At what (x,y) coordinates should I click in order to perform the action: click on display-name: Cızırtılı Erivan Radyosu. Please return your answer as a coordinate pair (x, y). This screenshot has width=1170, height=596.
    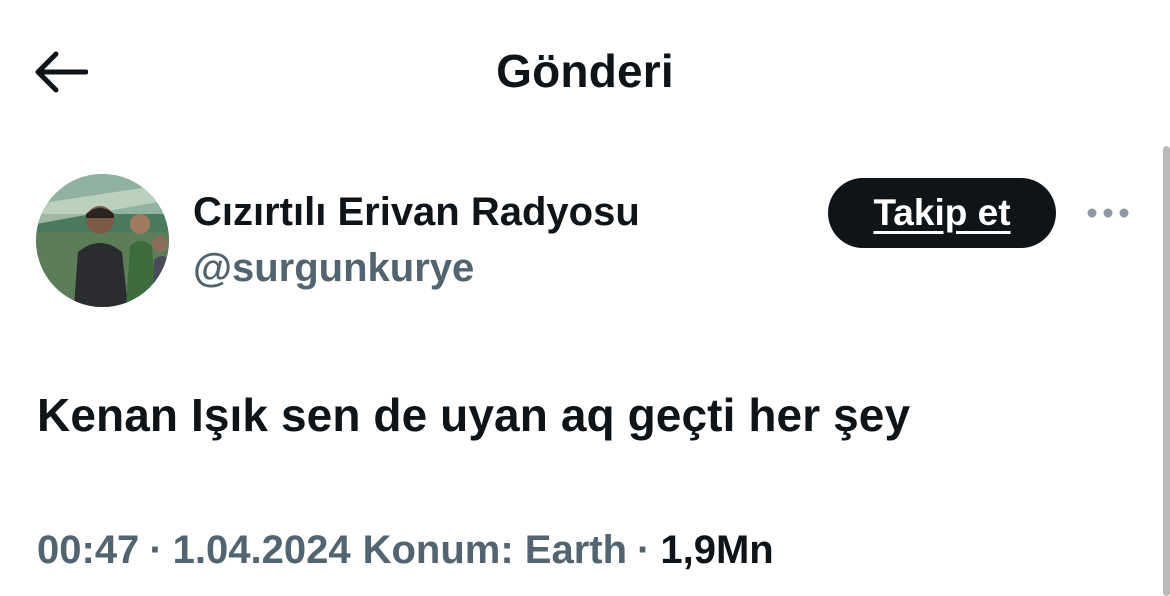
    Looking at the image, I should click on (416, 212).